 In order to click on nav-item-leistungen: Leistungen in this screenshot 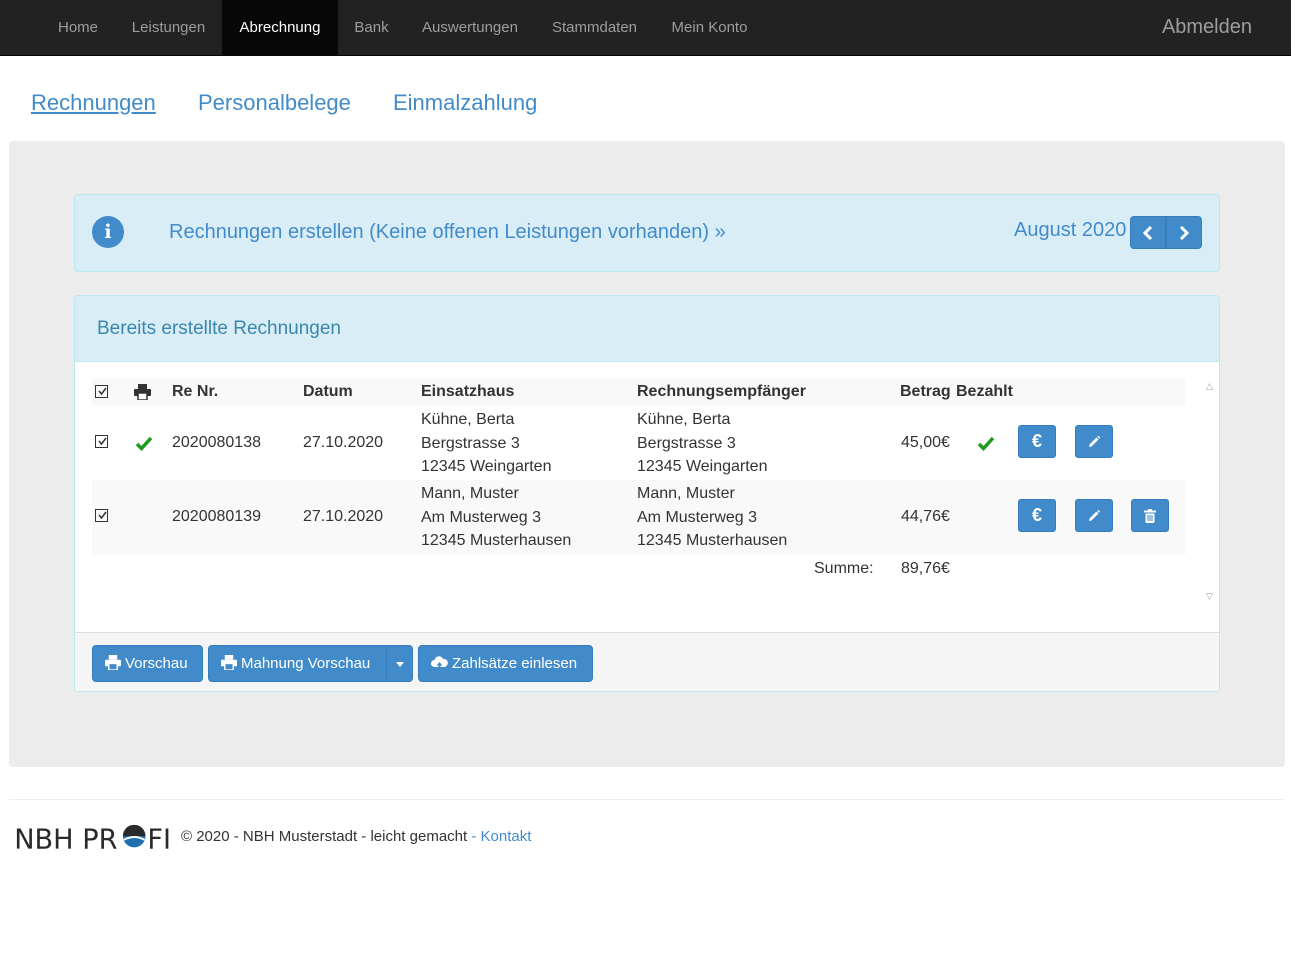, I will do `click(168, 27)`.